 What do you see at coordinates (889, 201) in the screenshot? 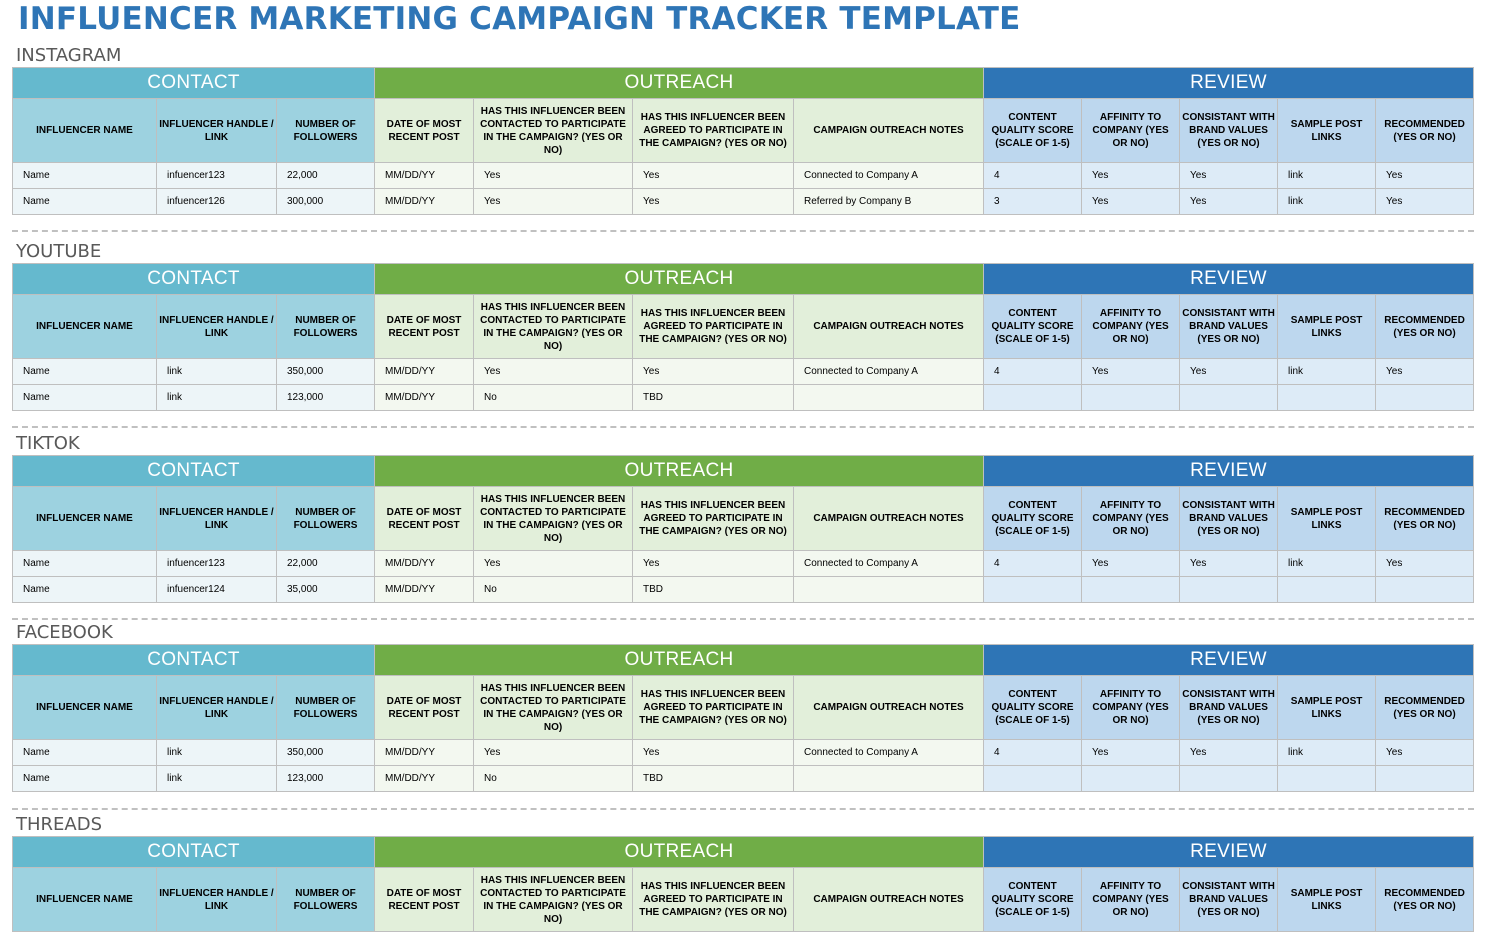
I see `cell-outreach-notes: Referred by Company B` at bounding box center [889, 201].